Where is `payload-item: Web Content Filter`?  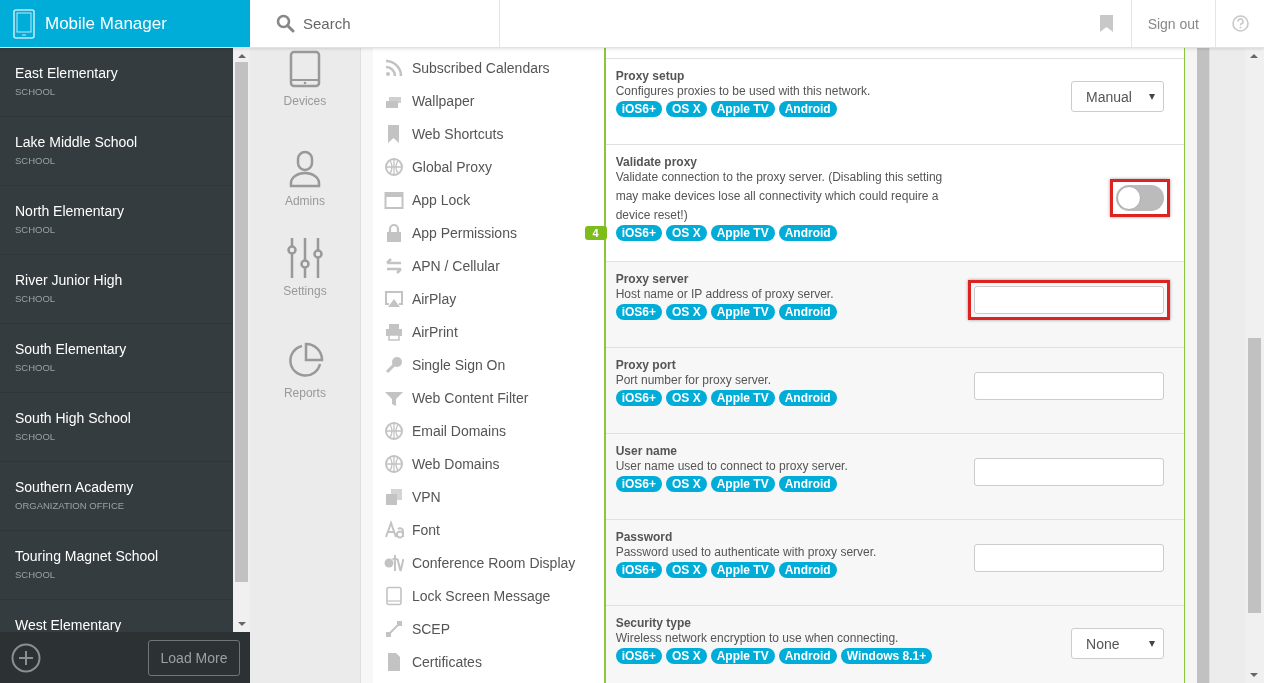
payload-item: Web Content Filter is located at coordinates (488, 397).